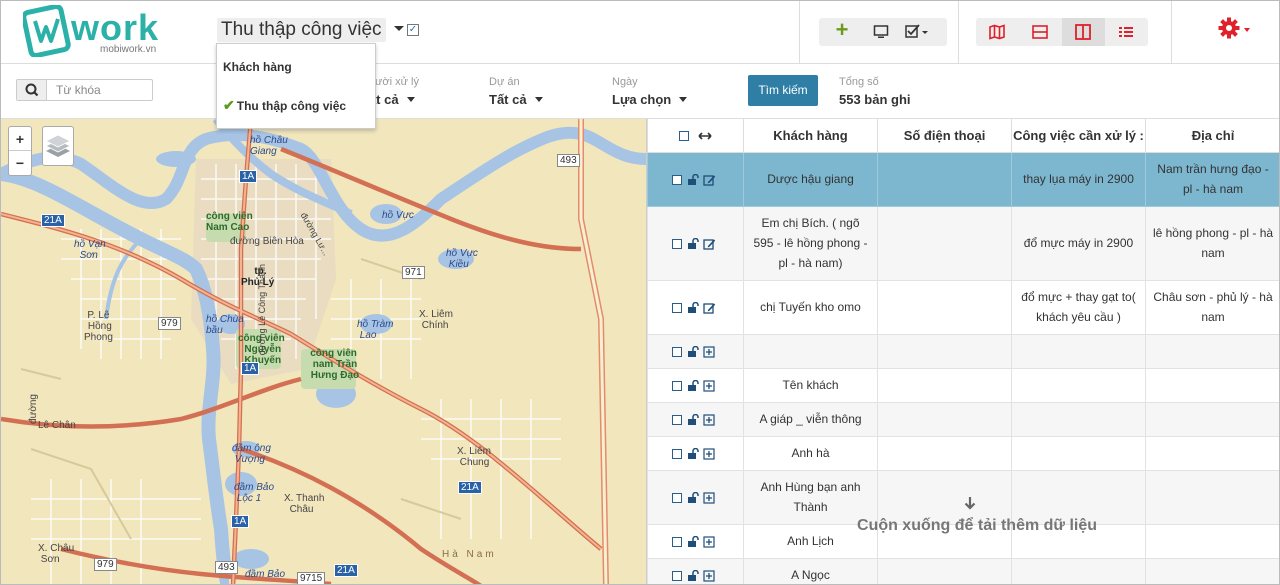 The image size is (1280, 585). What do you see at coordinates (1078, 136) in the screenshot?
I see `column-header-task: Công việc cần xử lý :` at bounding box center [1078, 136].